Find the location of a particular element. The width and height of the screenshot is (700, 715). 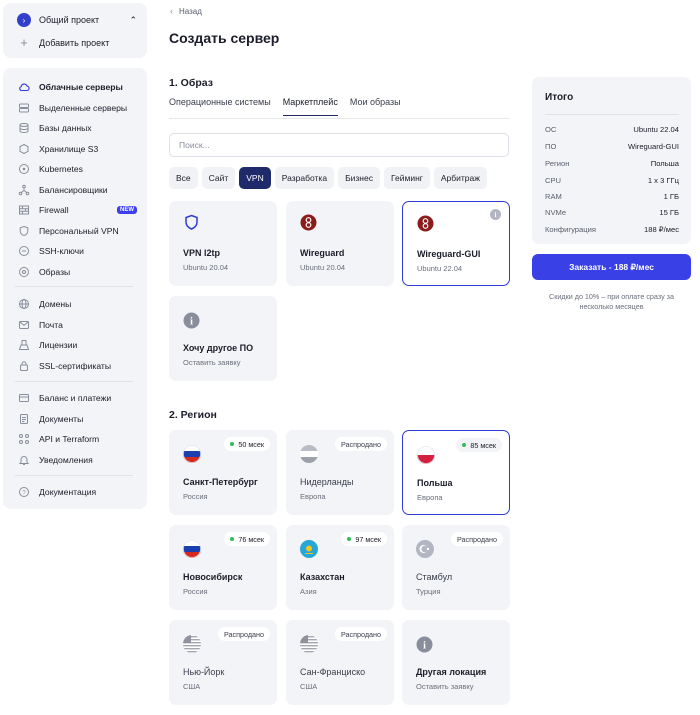

sidebar-item-databases: Базы данных is located at coordinates (77, 128).